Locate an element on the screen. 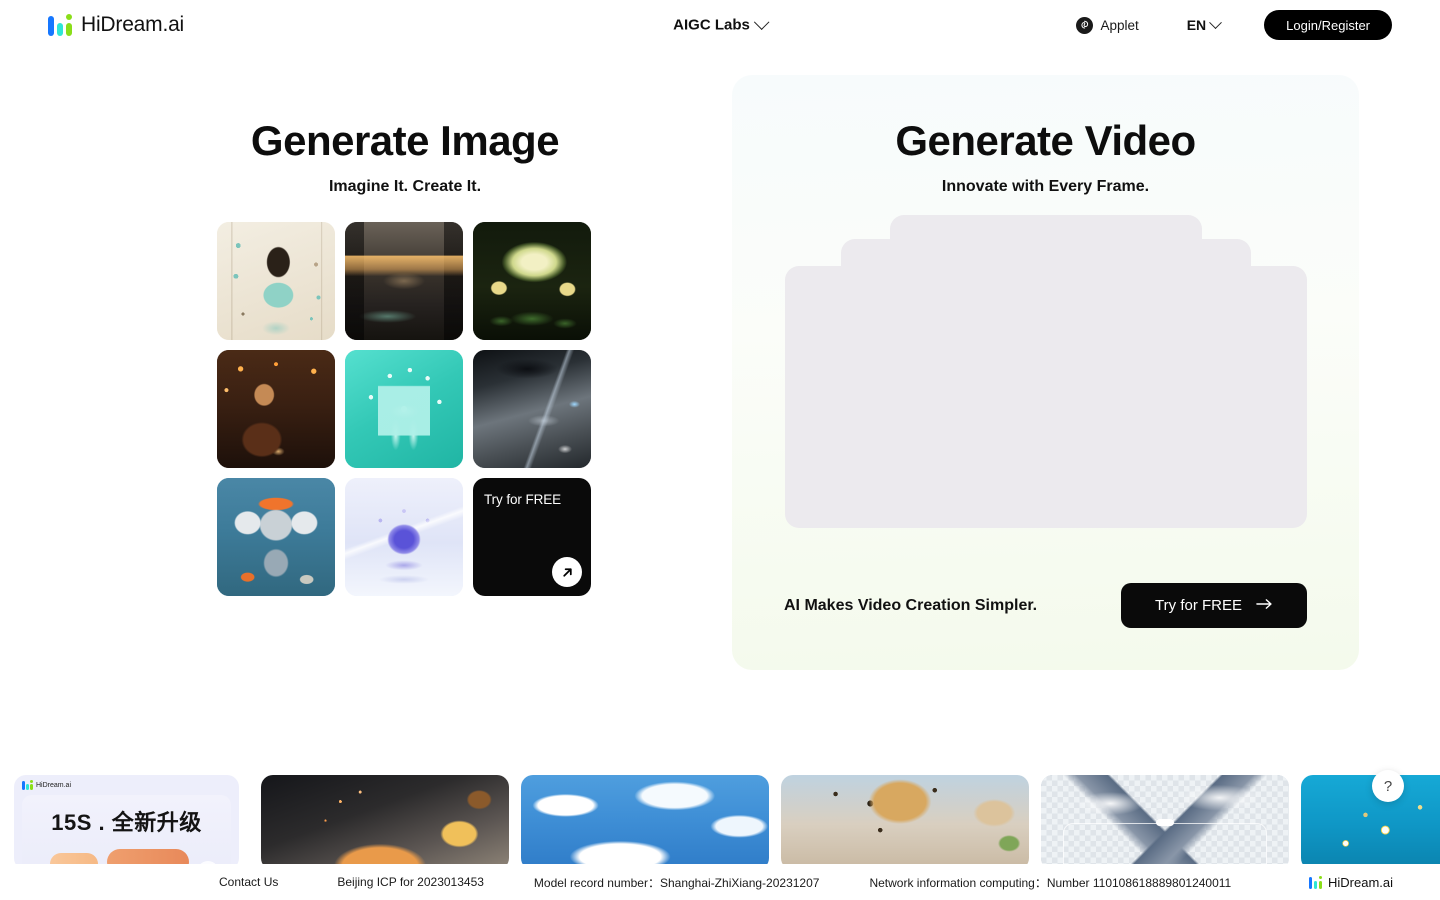 Image resolution: width=1440 pixels, height=900 pixels. language-switcher: EN is located at coordinates (1204, 24).